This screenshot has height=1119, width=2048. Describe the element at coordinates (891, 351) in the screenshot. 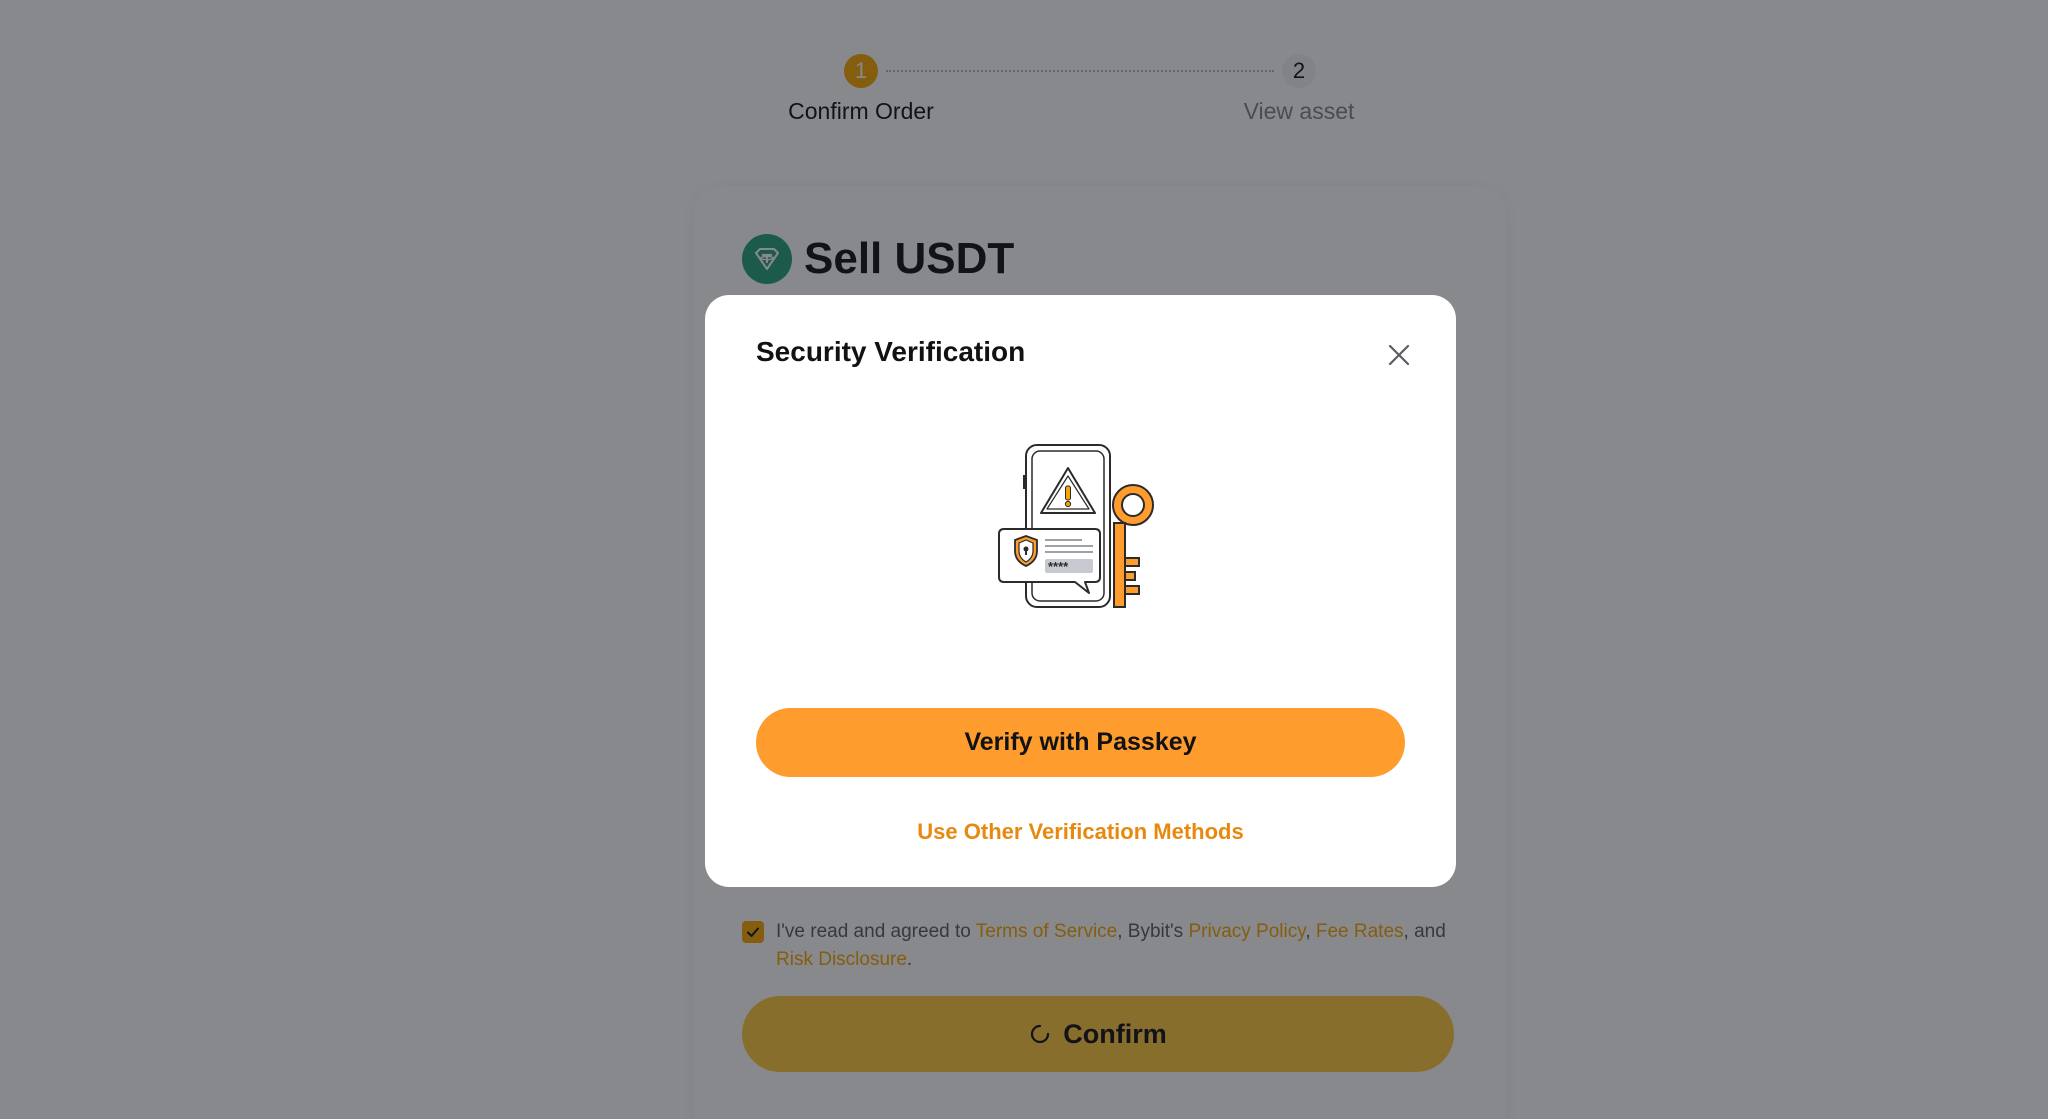

I see `dialog-title: Security Verification` at that location.